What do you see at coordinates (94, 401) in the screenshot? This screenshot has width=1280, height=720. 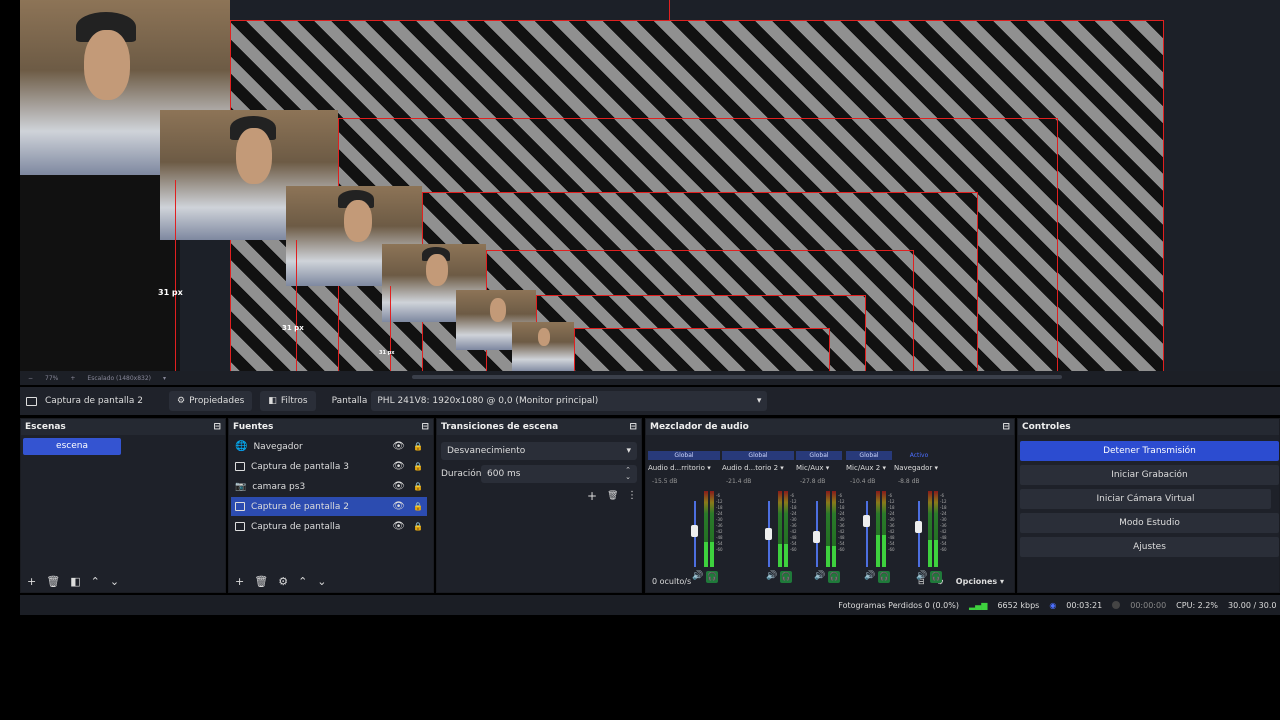 I see `selected-source-name: Captura de pantalla 2` at bounding box center [94, 401].